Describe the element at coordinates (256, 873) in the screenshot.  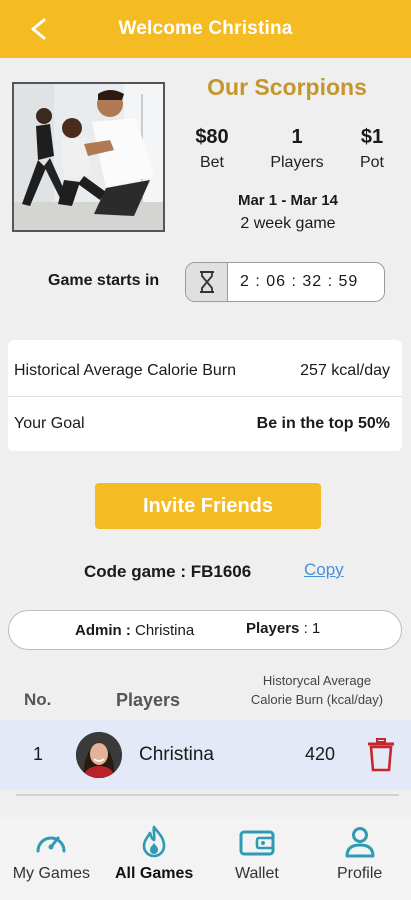
I see `nav-label-wallet: Wallet` at that location.